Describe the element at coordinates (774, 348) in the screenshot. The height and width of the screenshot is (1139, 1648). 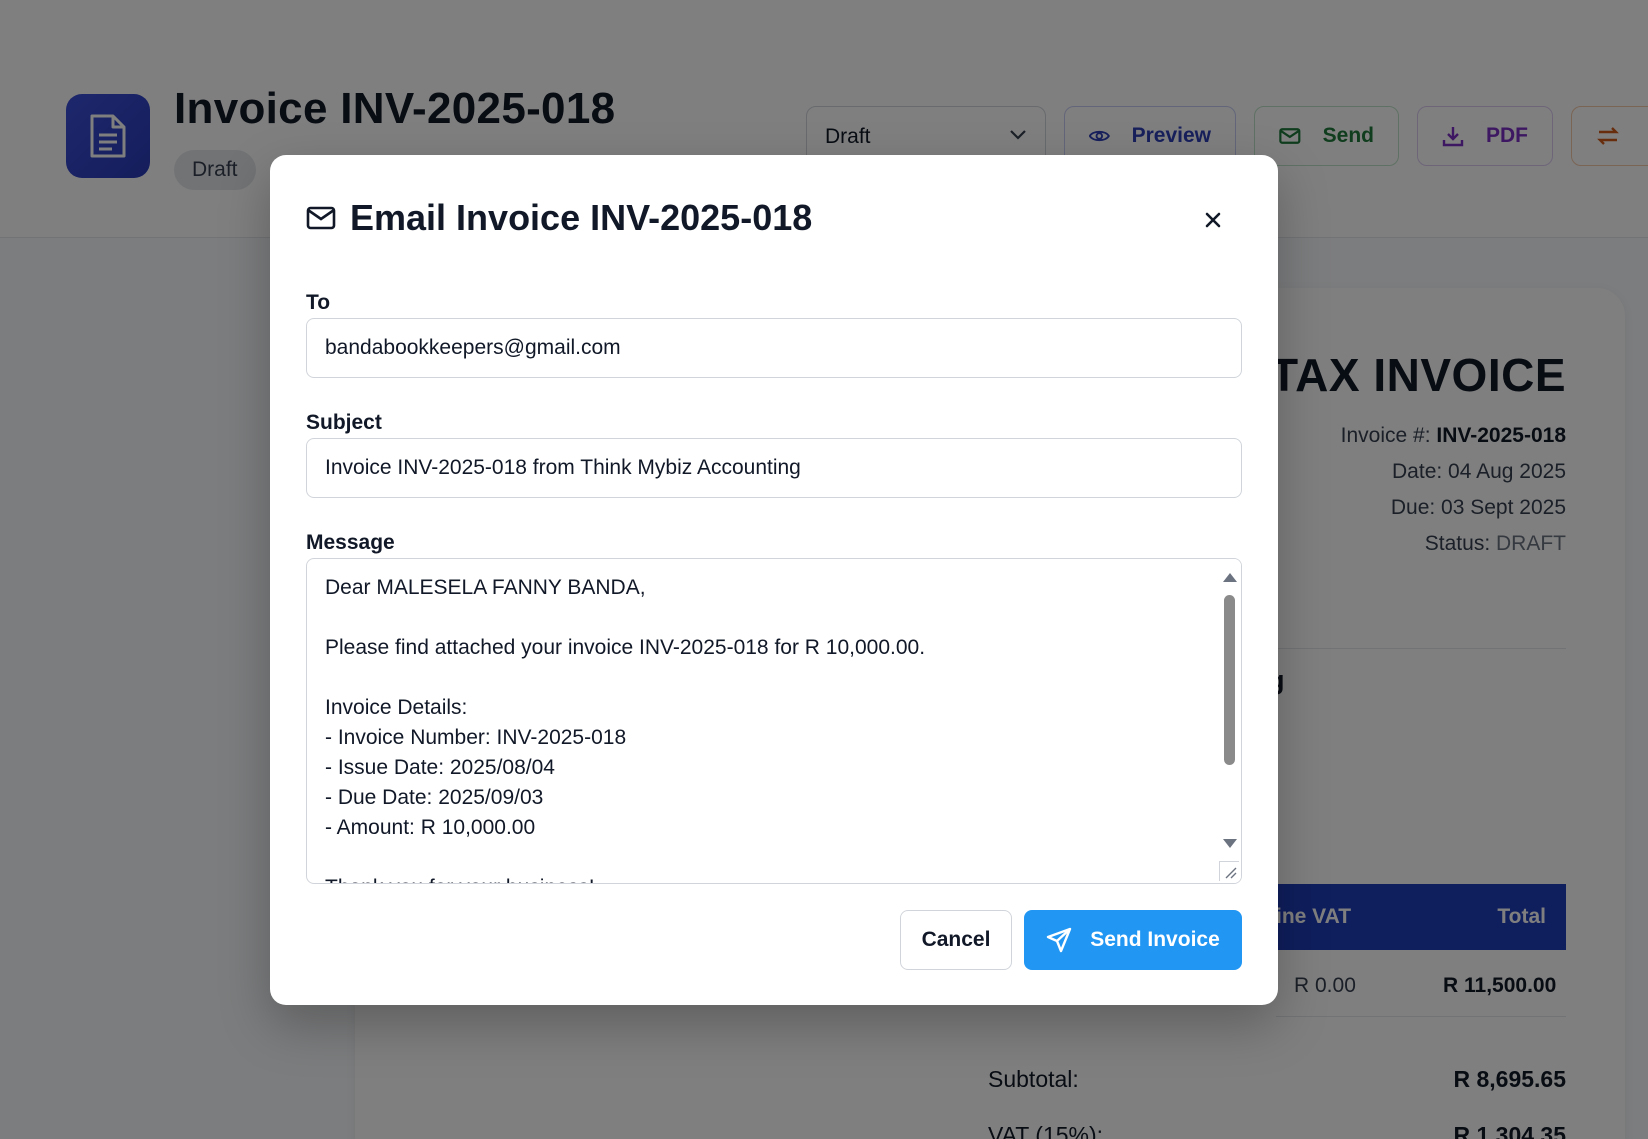
I see `to-field` at that location.